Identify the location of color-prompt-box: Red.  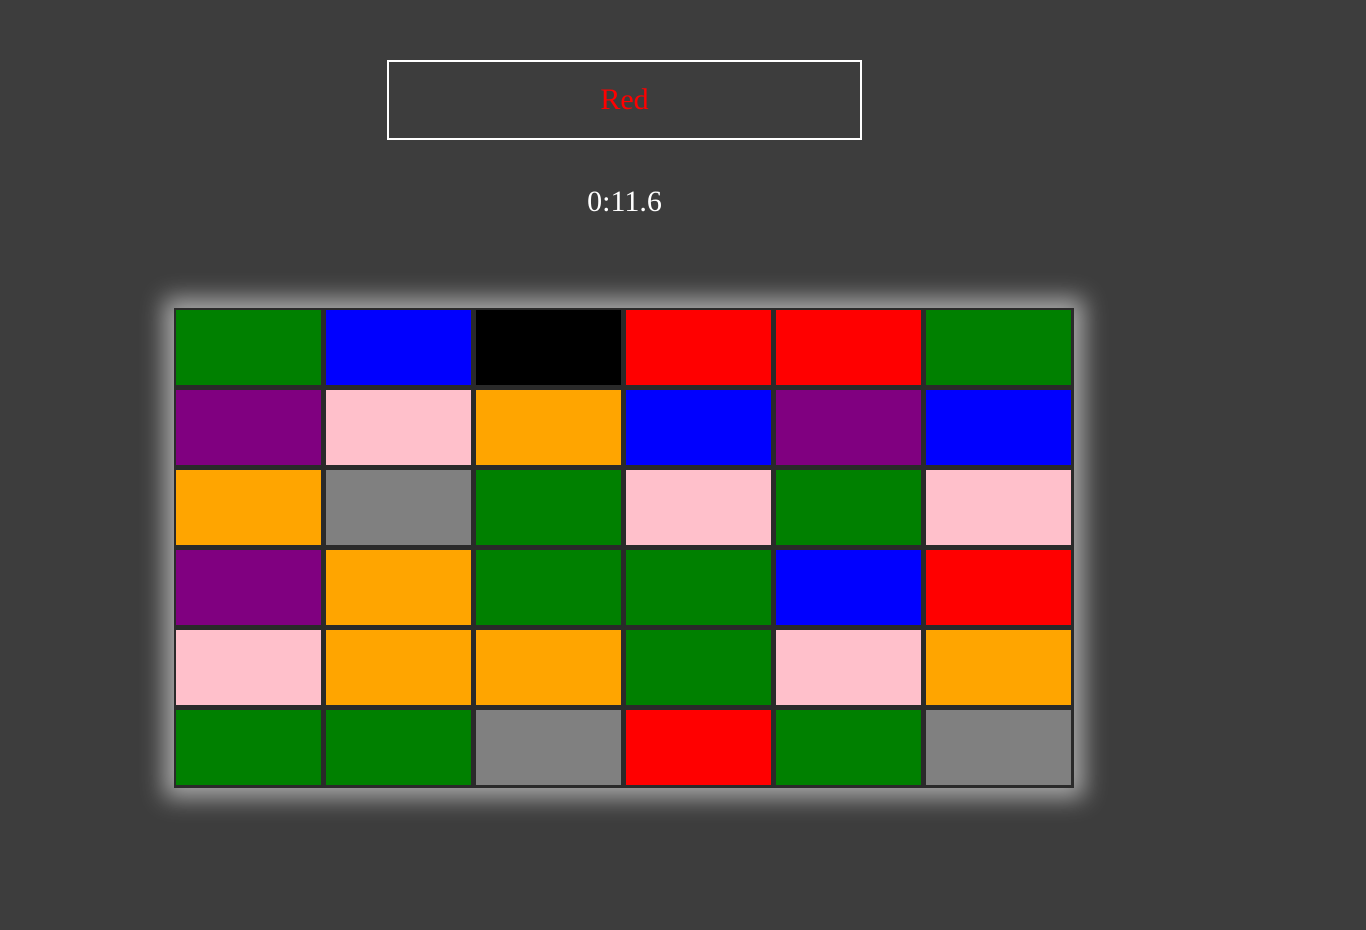
(624, 100).